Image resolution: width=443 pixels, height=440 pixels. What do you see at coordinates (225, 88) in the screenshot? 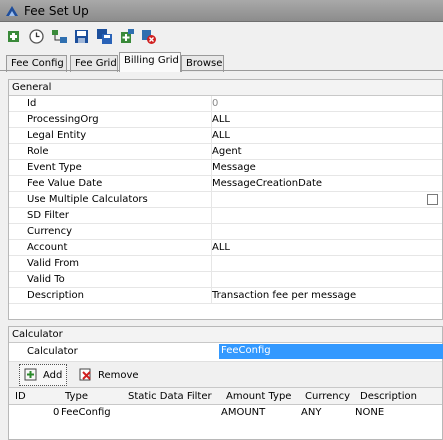
I see `general-header: General` at bounding box center [225, 88].